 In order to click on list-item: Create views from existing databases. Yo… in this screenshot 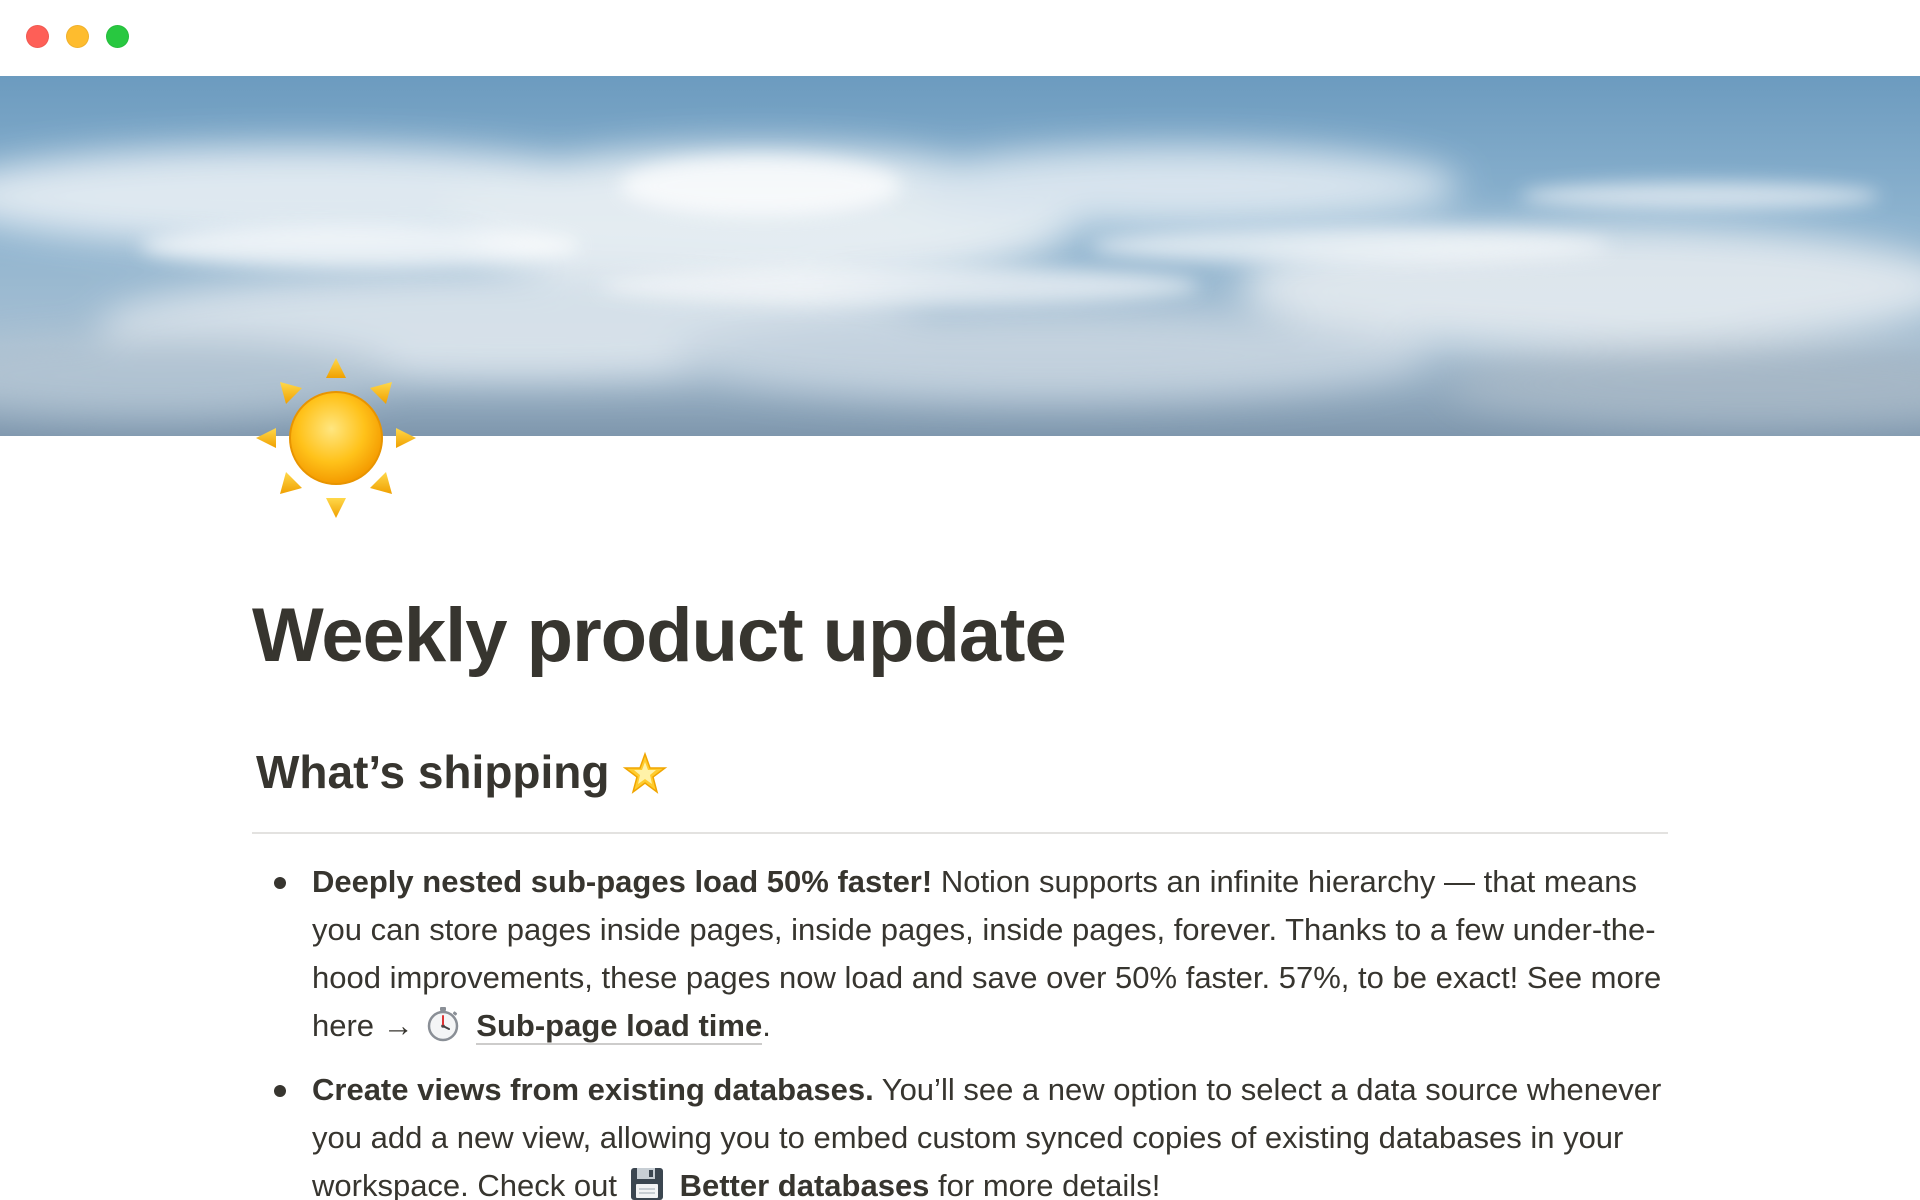, I will do `click(962, 1133)`.